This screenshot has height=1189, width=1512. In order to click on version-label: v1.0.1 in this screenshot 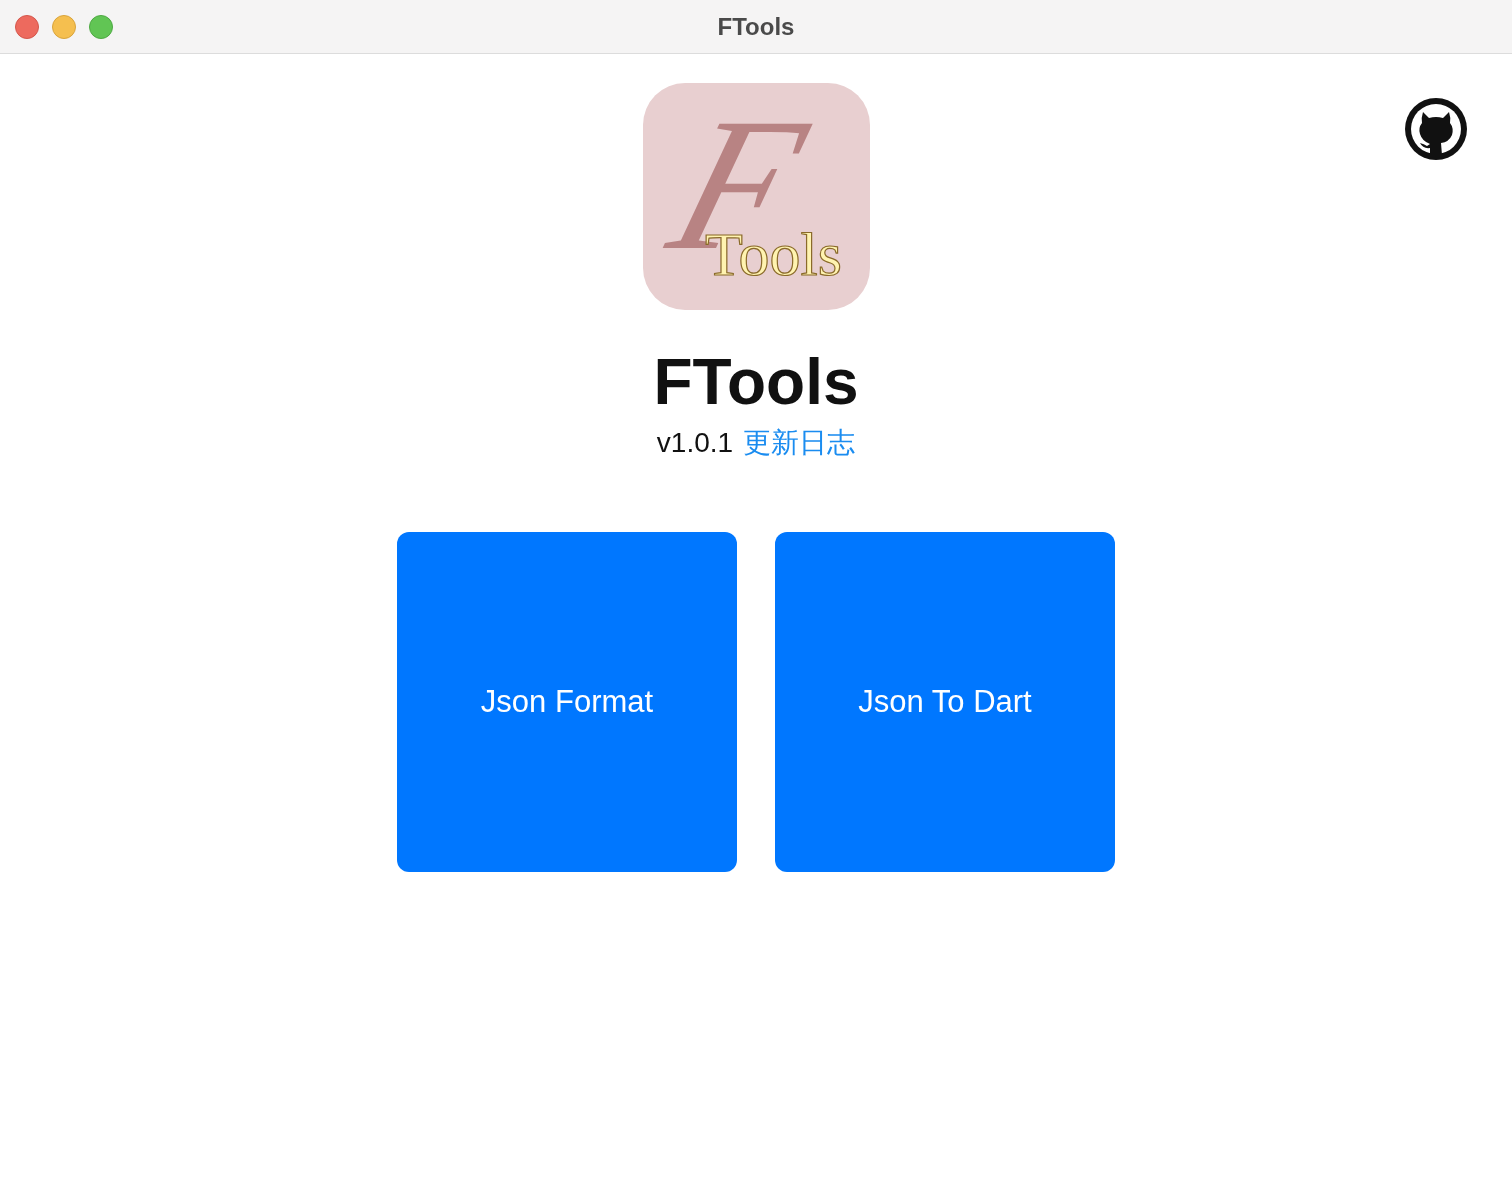, I will do `click(695, 443)`.